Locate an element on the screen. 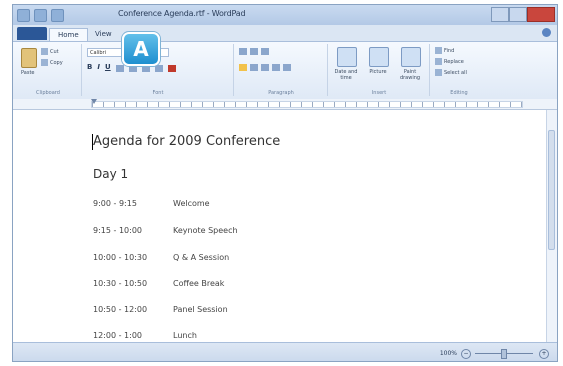  find-icon is located at coordinates (438, 50).